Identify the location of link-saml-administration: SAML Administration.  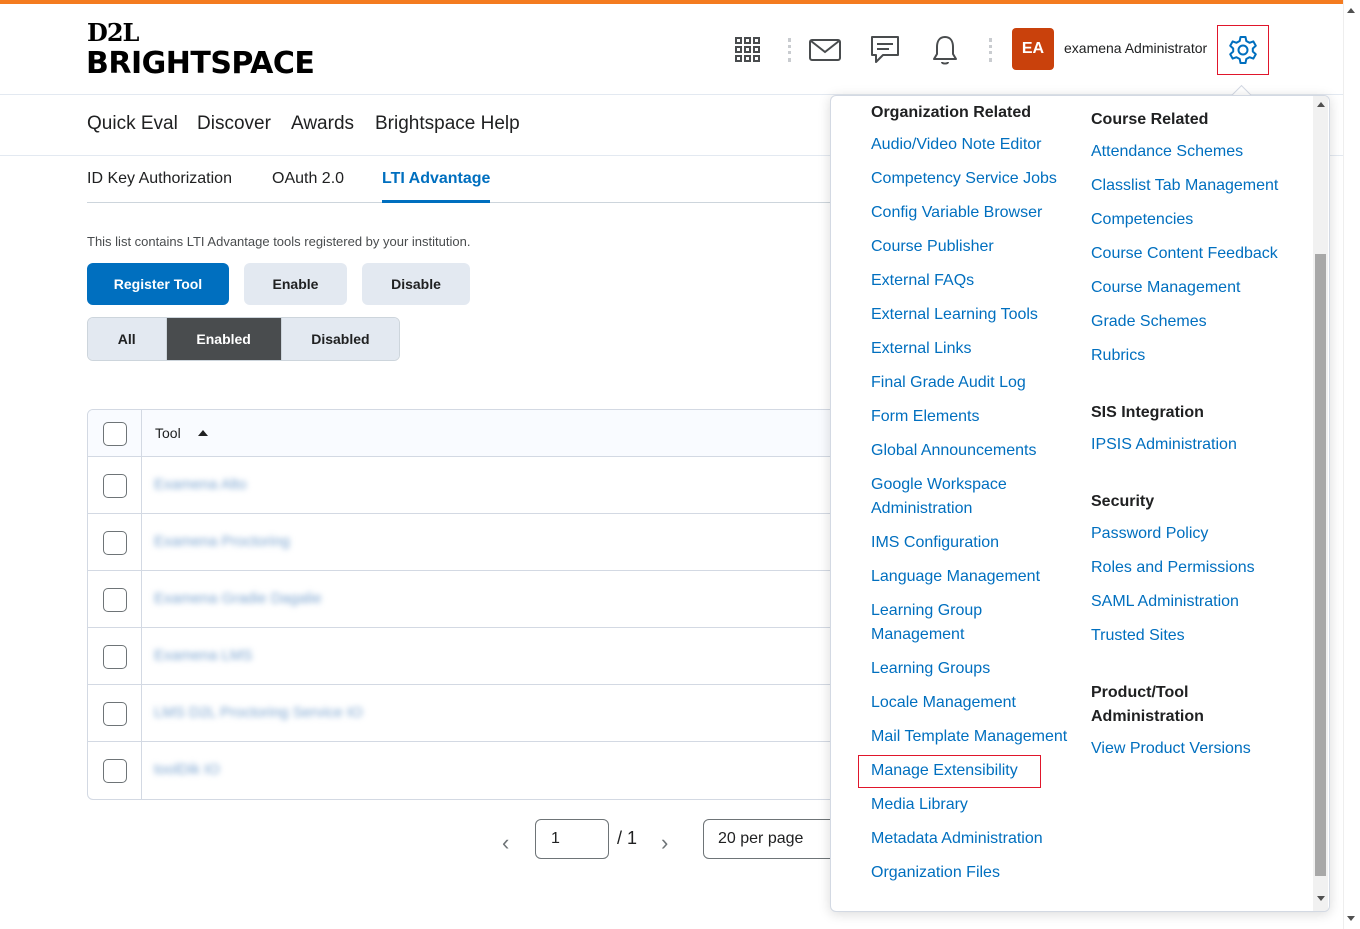
(1165, 602).